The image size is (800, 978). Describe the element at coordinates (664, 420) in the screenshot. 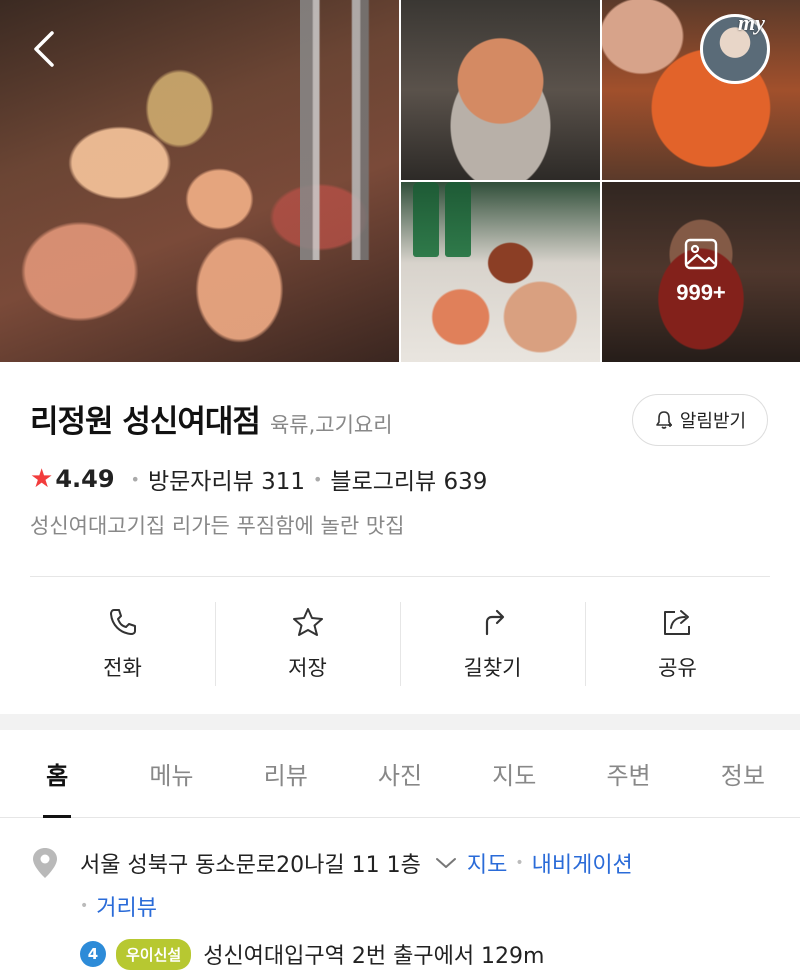

I see `bell-icon` at that location.